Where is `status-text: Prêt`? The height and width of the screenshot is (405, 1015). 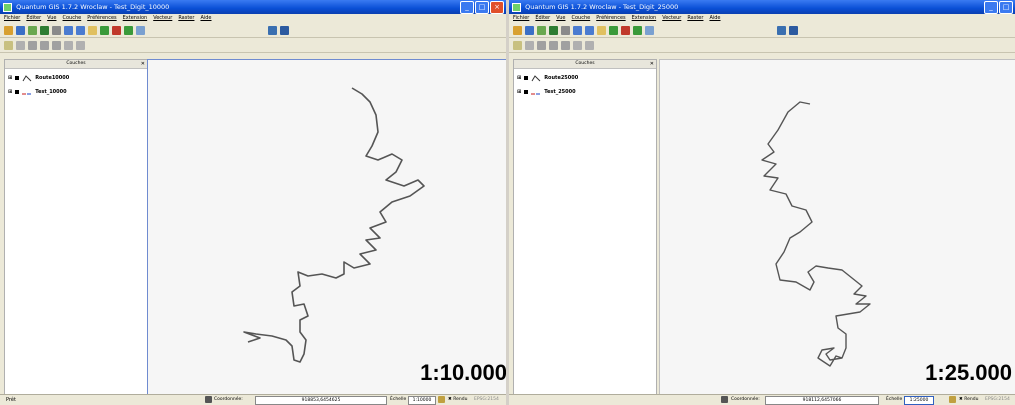
status-text: Prêt is located at coordinates (11, 400).